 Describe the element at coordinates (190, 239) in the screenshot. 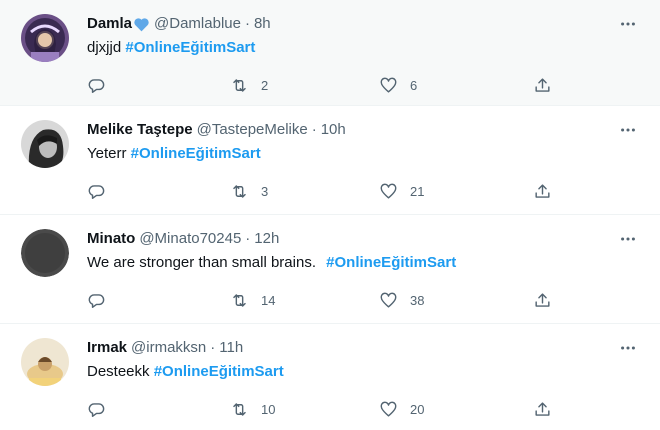

I see `user-handle: @Minato70245` at that location.